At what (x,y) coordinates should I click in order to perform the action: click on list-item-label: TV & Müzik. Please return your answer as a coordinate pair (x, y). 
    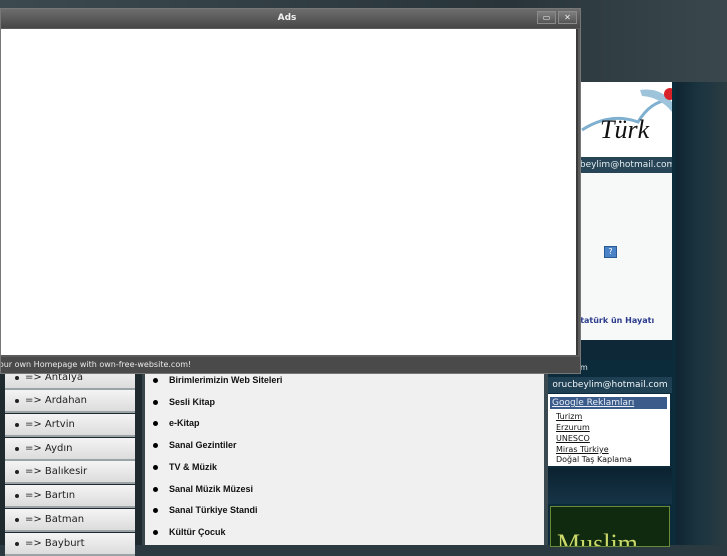
    Looking at the image, I should click on (193, 467).